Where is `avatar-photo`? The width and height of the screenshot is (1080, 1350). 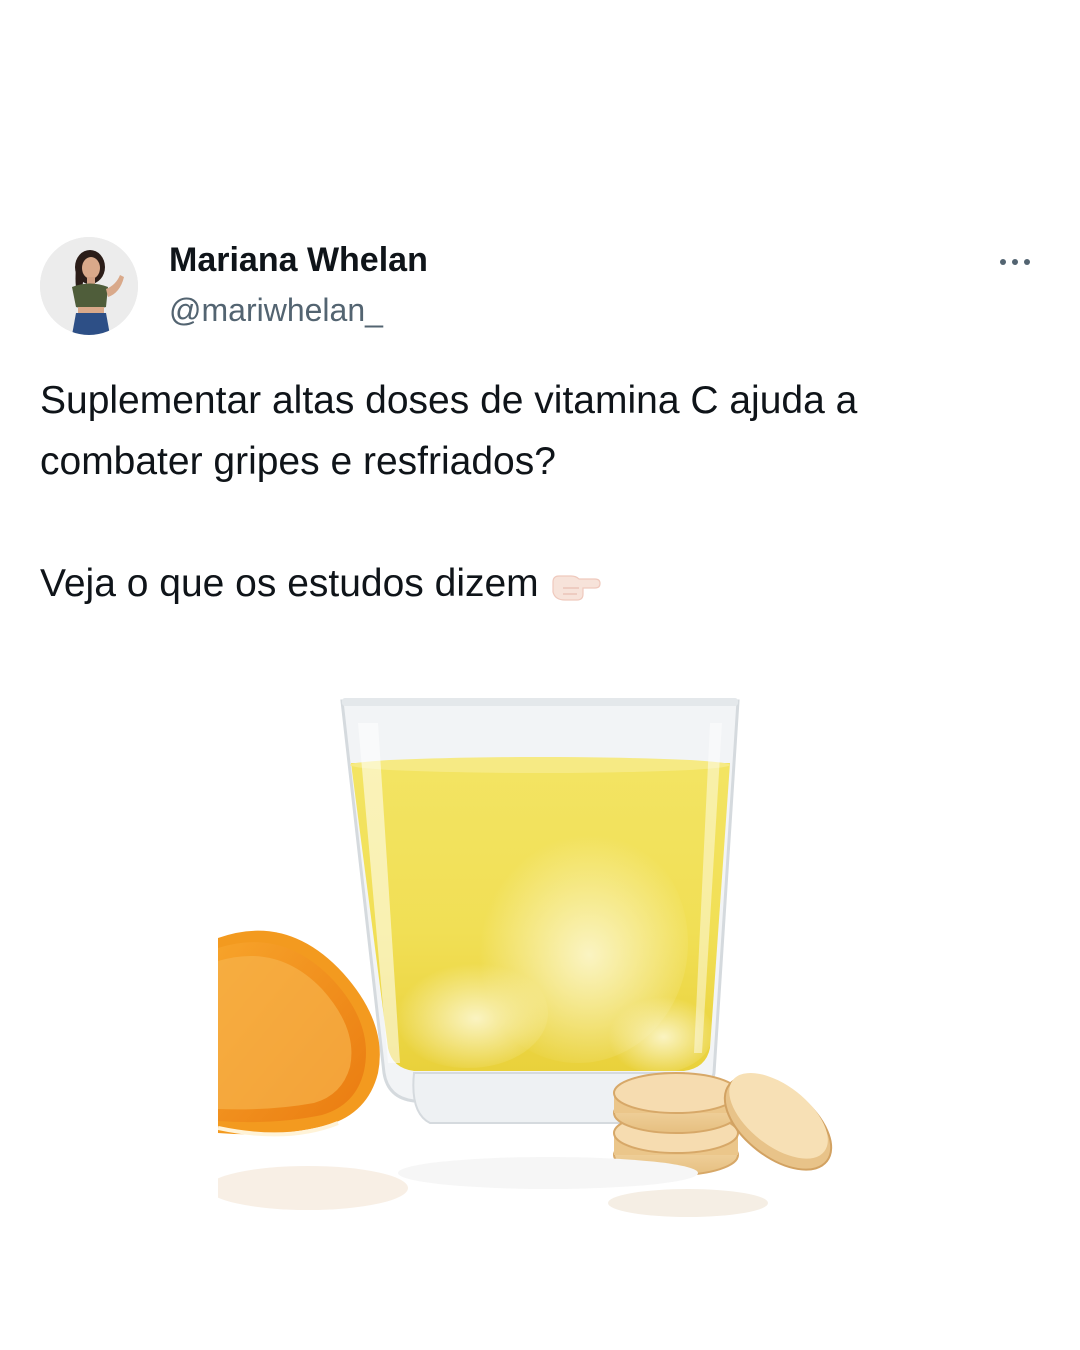 avatar-photo is located at coordinates (89, 286).